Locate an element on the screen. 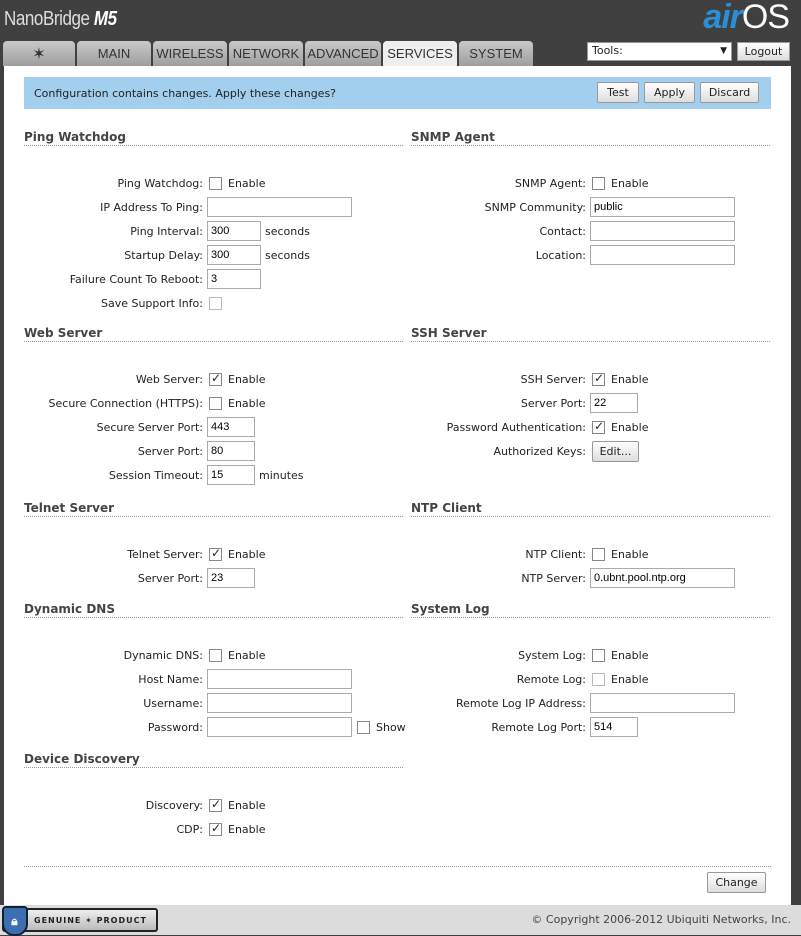 The height and width of the screenshot is (936, 801). web-server-checkbox is located at coordinates (215, 378).